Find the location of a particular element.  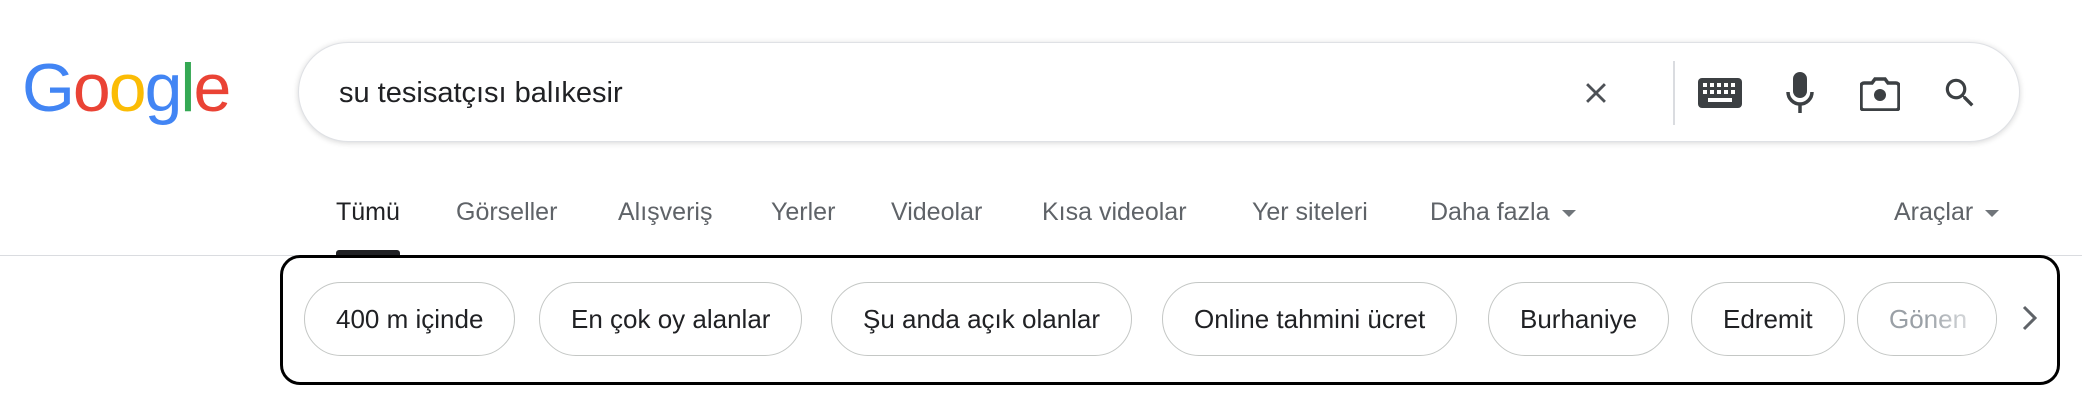

tab-shopping: Alışveriş is located at coordinates (665, 218).